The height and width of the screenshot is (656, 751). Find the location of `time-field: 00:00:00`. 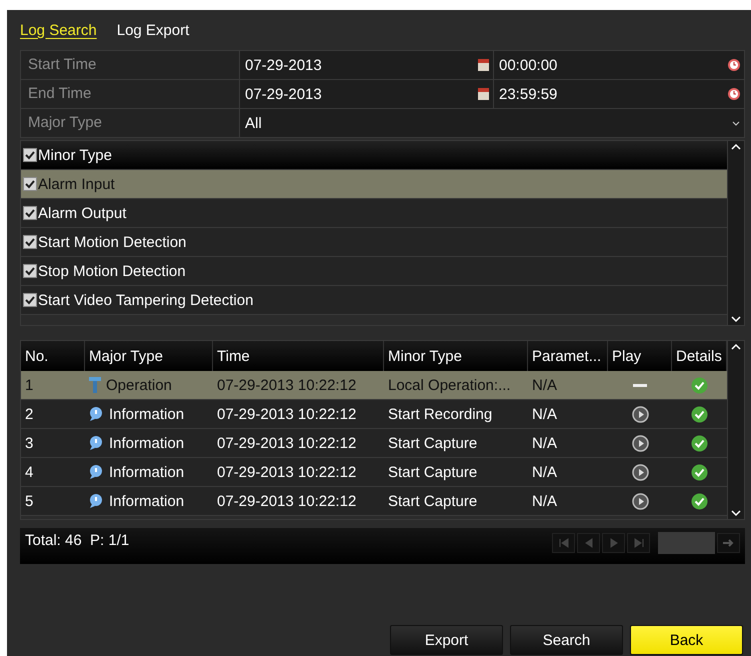

time-field: 00:00:00 is located at coordinates (619, 65).